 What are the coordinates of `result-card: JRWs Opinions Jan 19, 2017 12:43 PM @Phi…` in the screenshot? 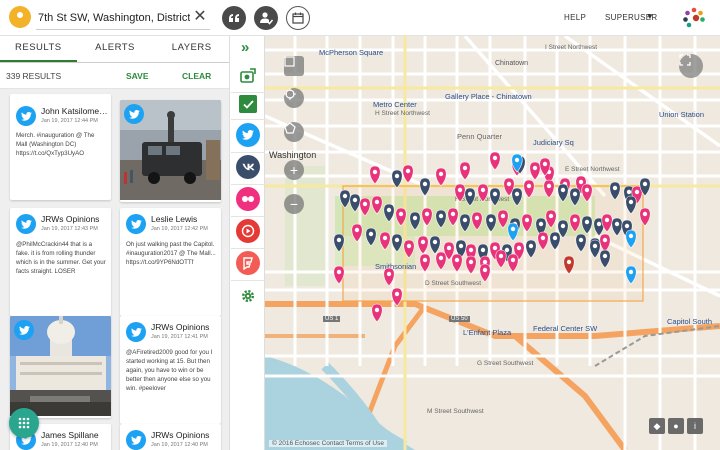 It's located at (60, 262).